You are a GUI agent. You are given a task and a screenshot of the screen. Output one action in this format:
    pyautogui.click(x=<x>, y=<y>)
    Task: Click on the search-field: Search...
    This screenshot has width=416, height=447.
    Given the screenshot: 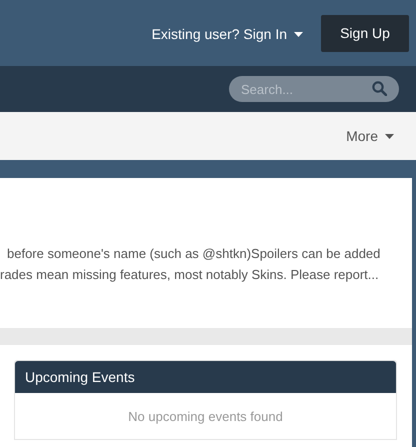 What is the action you would take?
    pyautogui.click(x=314, y=89)
    